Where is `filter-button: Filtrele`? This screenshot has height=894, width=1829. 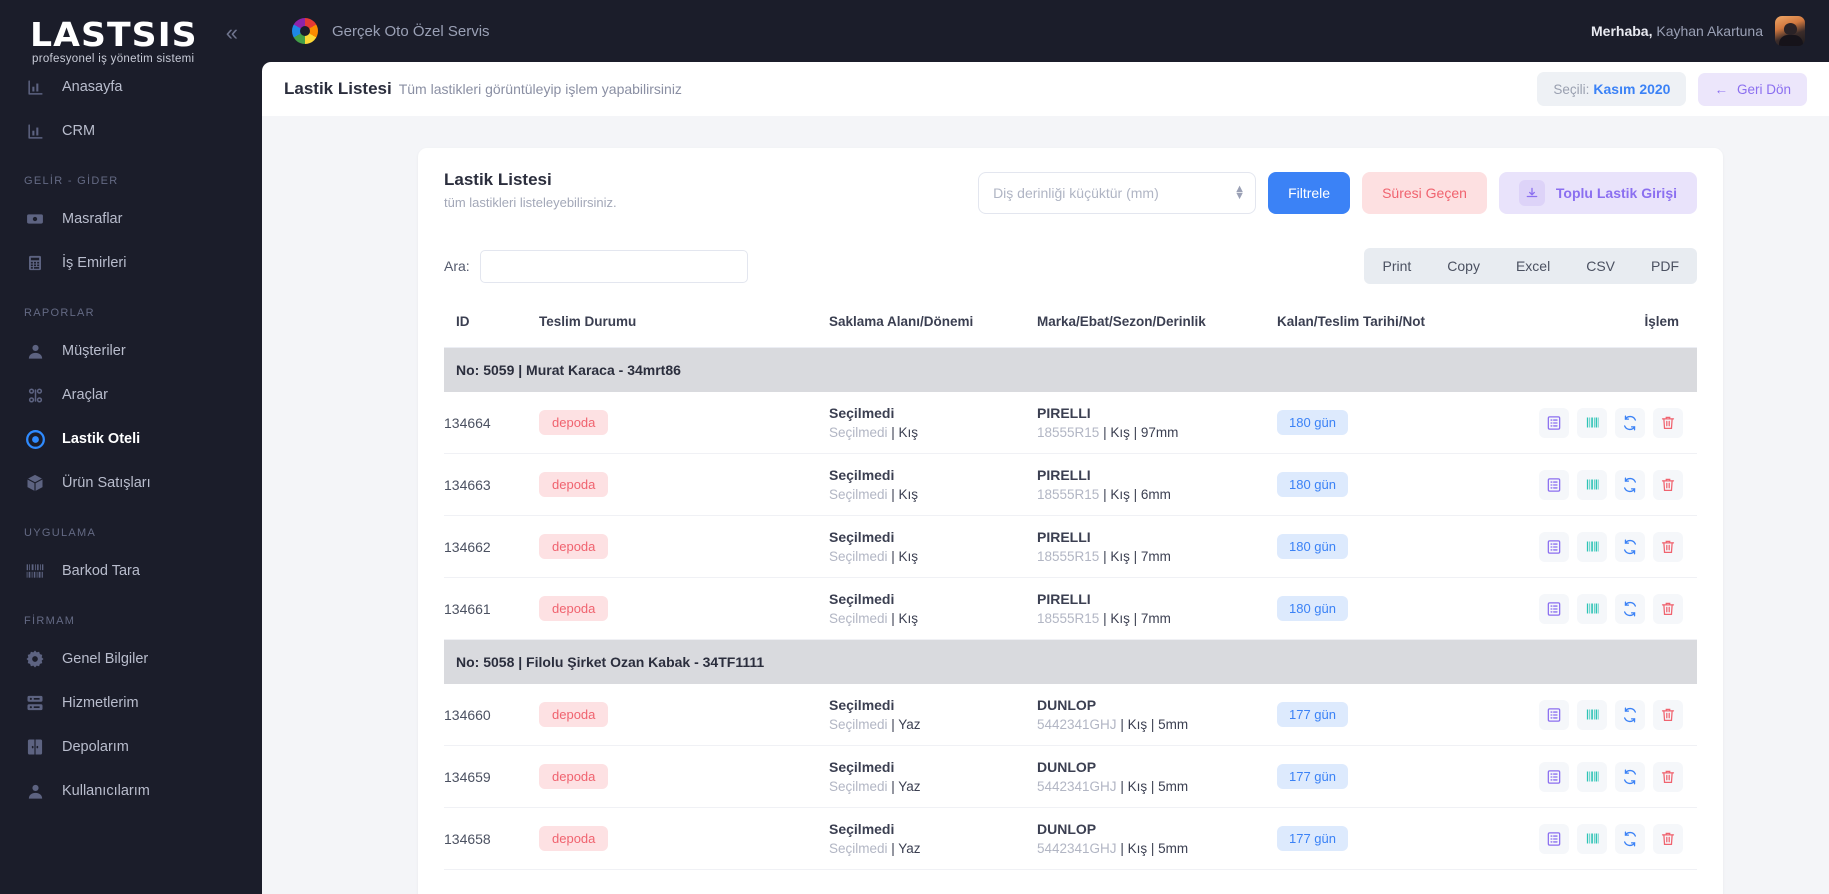 filter-button: Filtrele is located at coordinates (1309, 193).